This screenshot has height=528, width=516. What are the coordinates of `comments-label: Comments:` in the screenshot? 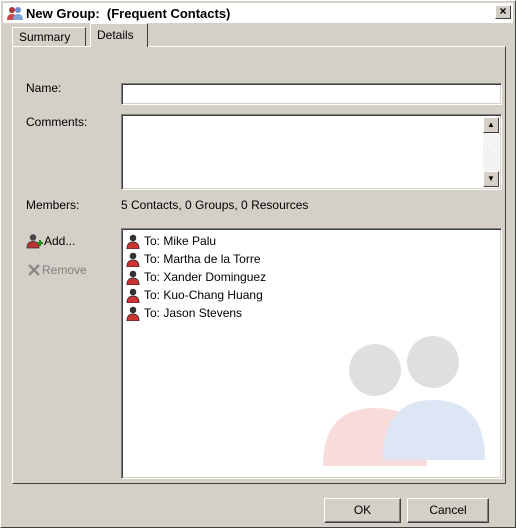 It's located at (57, 122).